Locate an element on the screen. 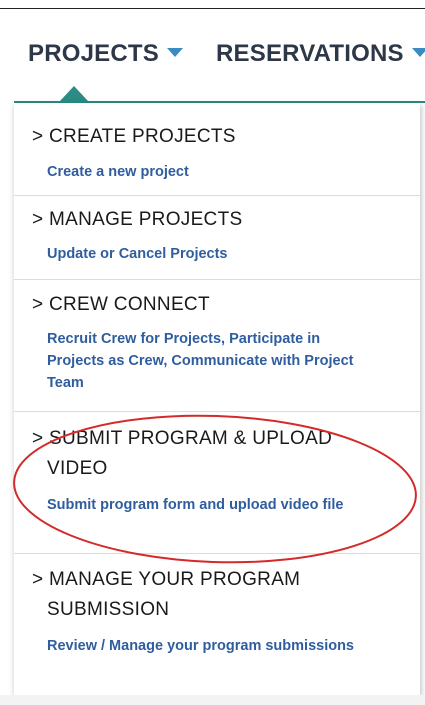 Image resolution: width=425 pixels, height=705 pixels. nav-projects-label: PROJECTS is located at coordinates (93, 53).